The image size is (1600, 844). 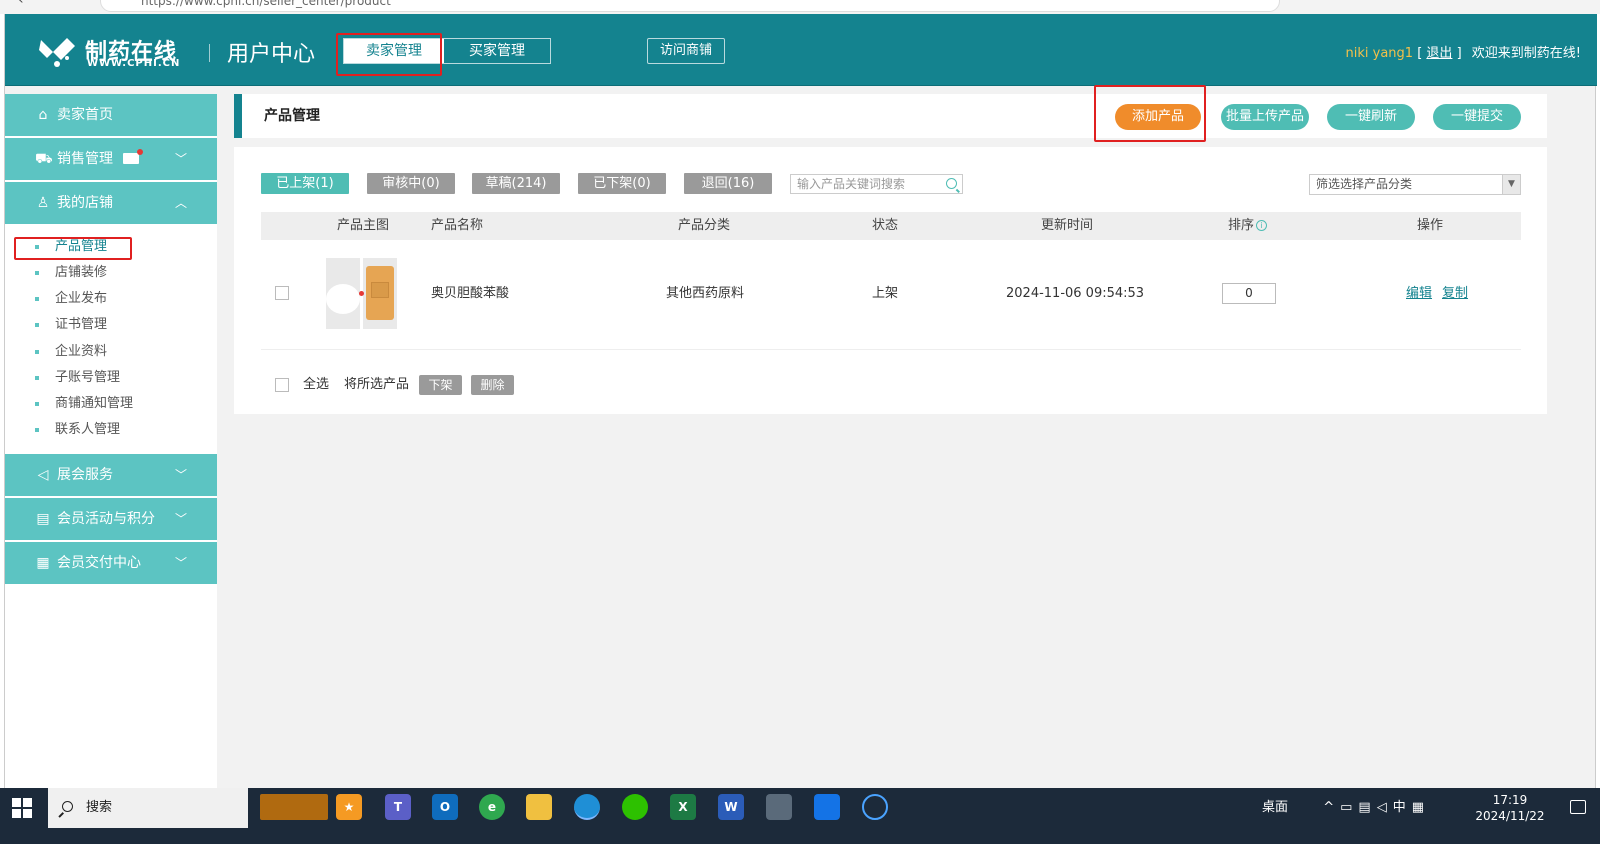 What do you see at coordinates (282, 385) in the screenshot?
I see `select-all-checkbox` at bounding box center [282, 385].